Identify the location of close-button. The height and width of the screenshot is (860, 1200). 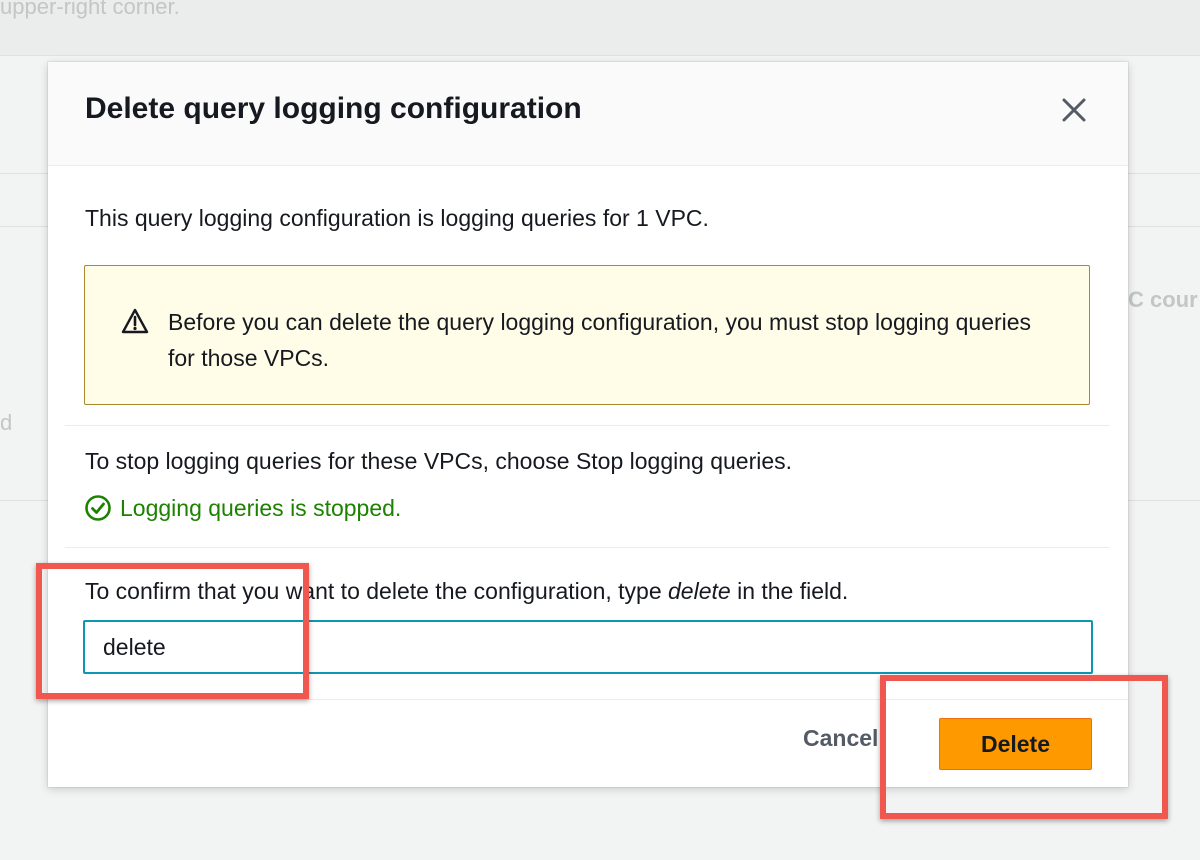
(1074, 110).